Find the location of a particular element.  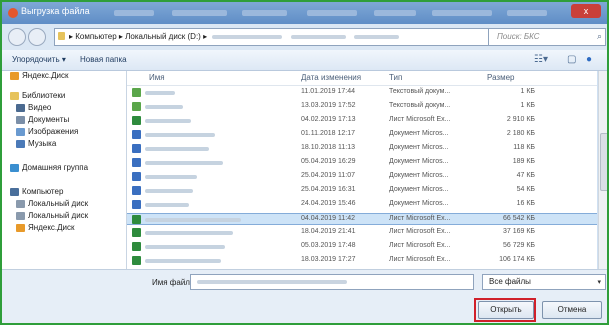

scroll-thumb is located at coordinates (603, 162).